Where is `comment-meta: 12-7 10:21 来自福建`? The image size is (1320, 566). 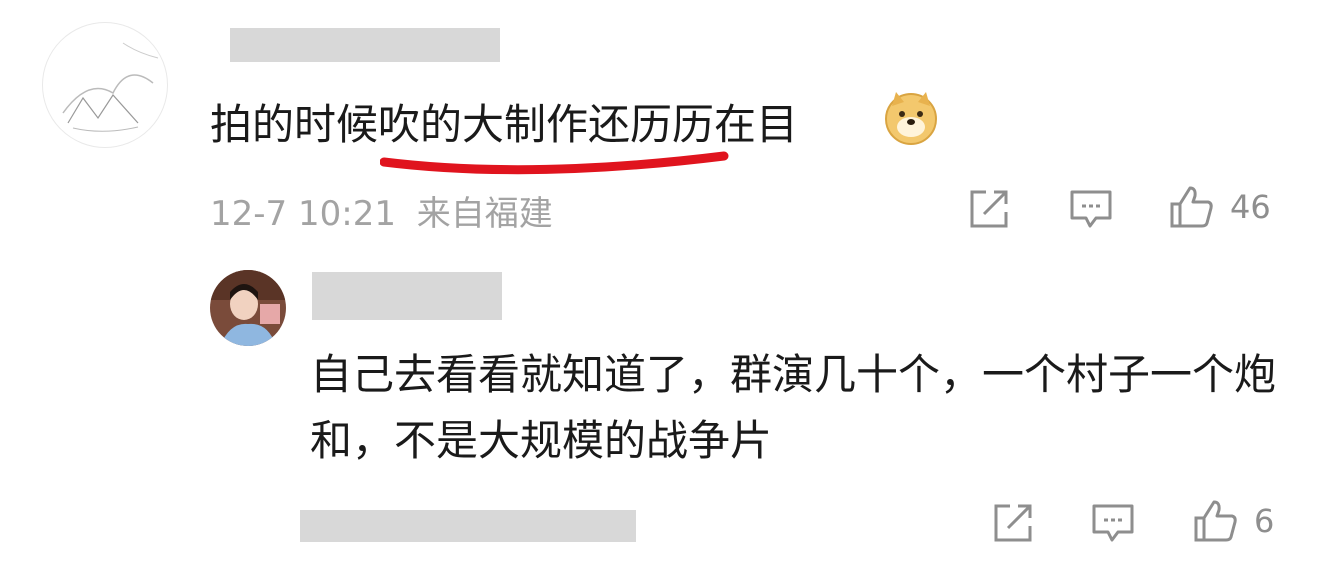 comment-meta: 12-7 10:21 来自福建 is located at coordinates (381, 210).